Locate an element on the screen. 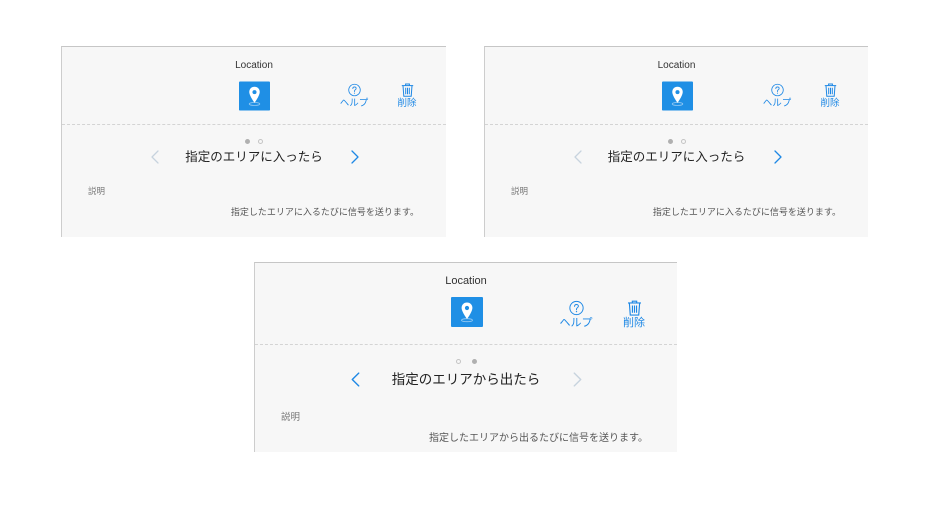 The image size is (944, 522). description-text: 指定したエリアから出るたびに信号を送ります。 is located at coordinates (538, 438).